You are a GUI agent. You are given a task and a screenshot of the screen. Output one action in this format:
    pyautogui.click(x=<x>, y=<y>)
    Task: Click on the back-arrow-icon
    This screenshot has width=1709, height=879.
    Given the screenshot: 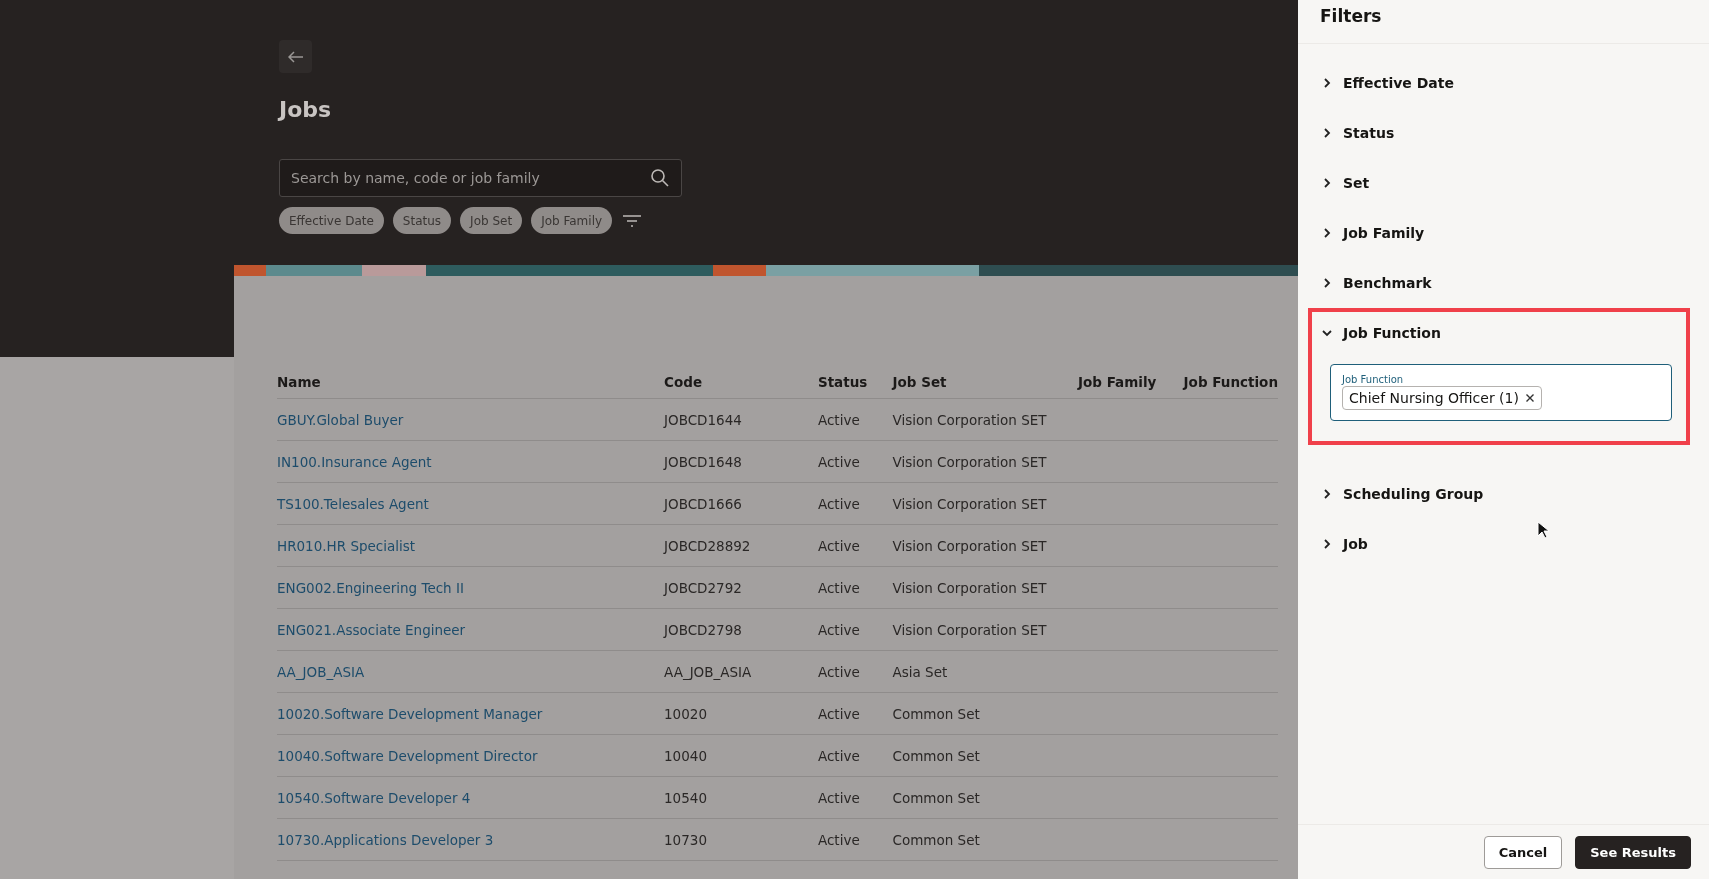 What is the action you would take?
    pyautogui.click(x=295, y=56)
    